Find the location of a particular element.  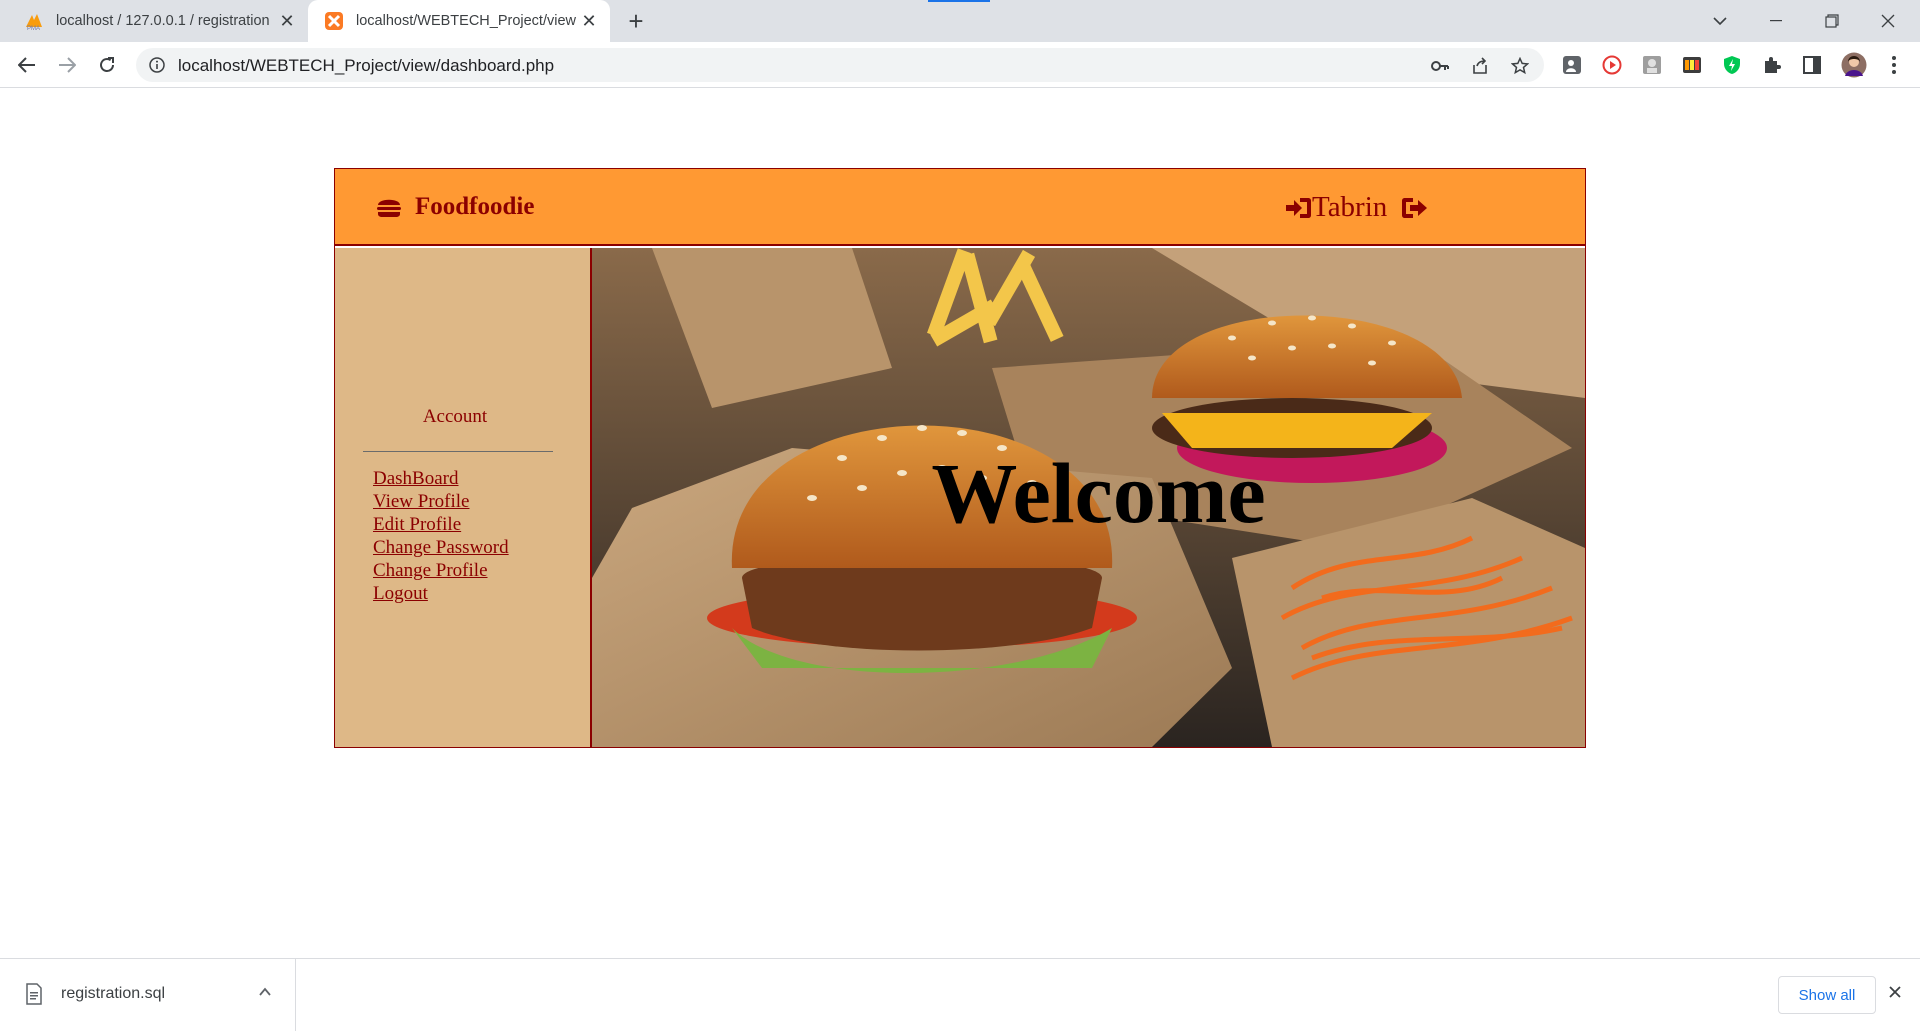

burger-icon is located at coordinates (389, 208).